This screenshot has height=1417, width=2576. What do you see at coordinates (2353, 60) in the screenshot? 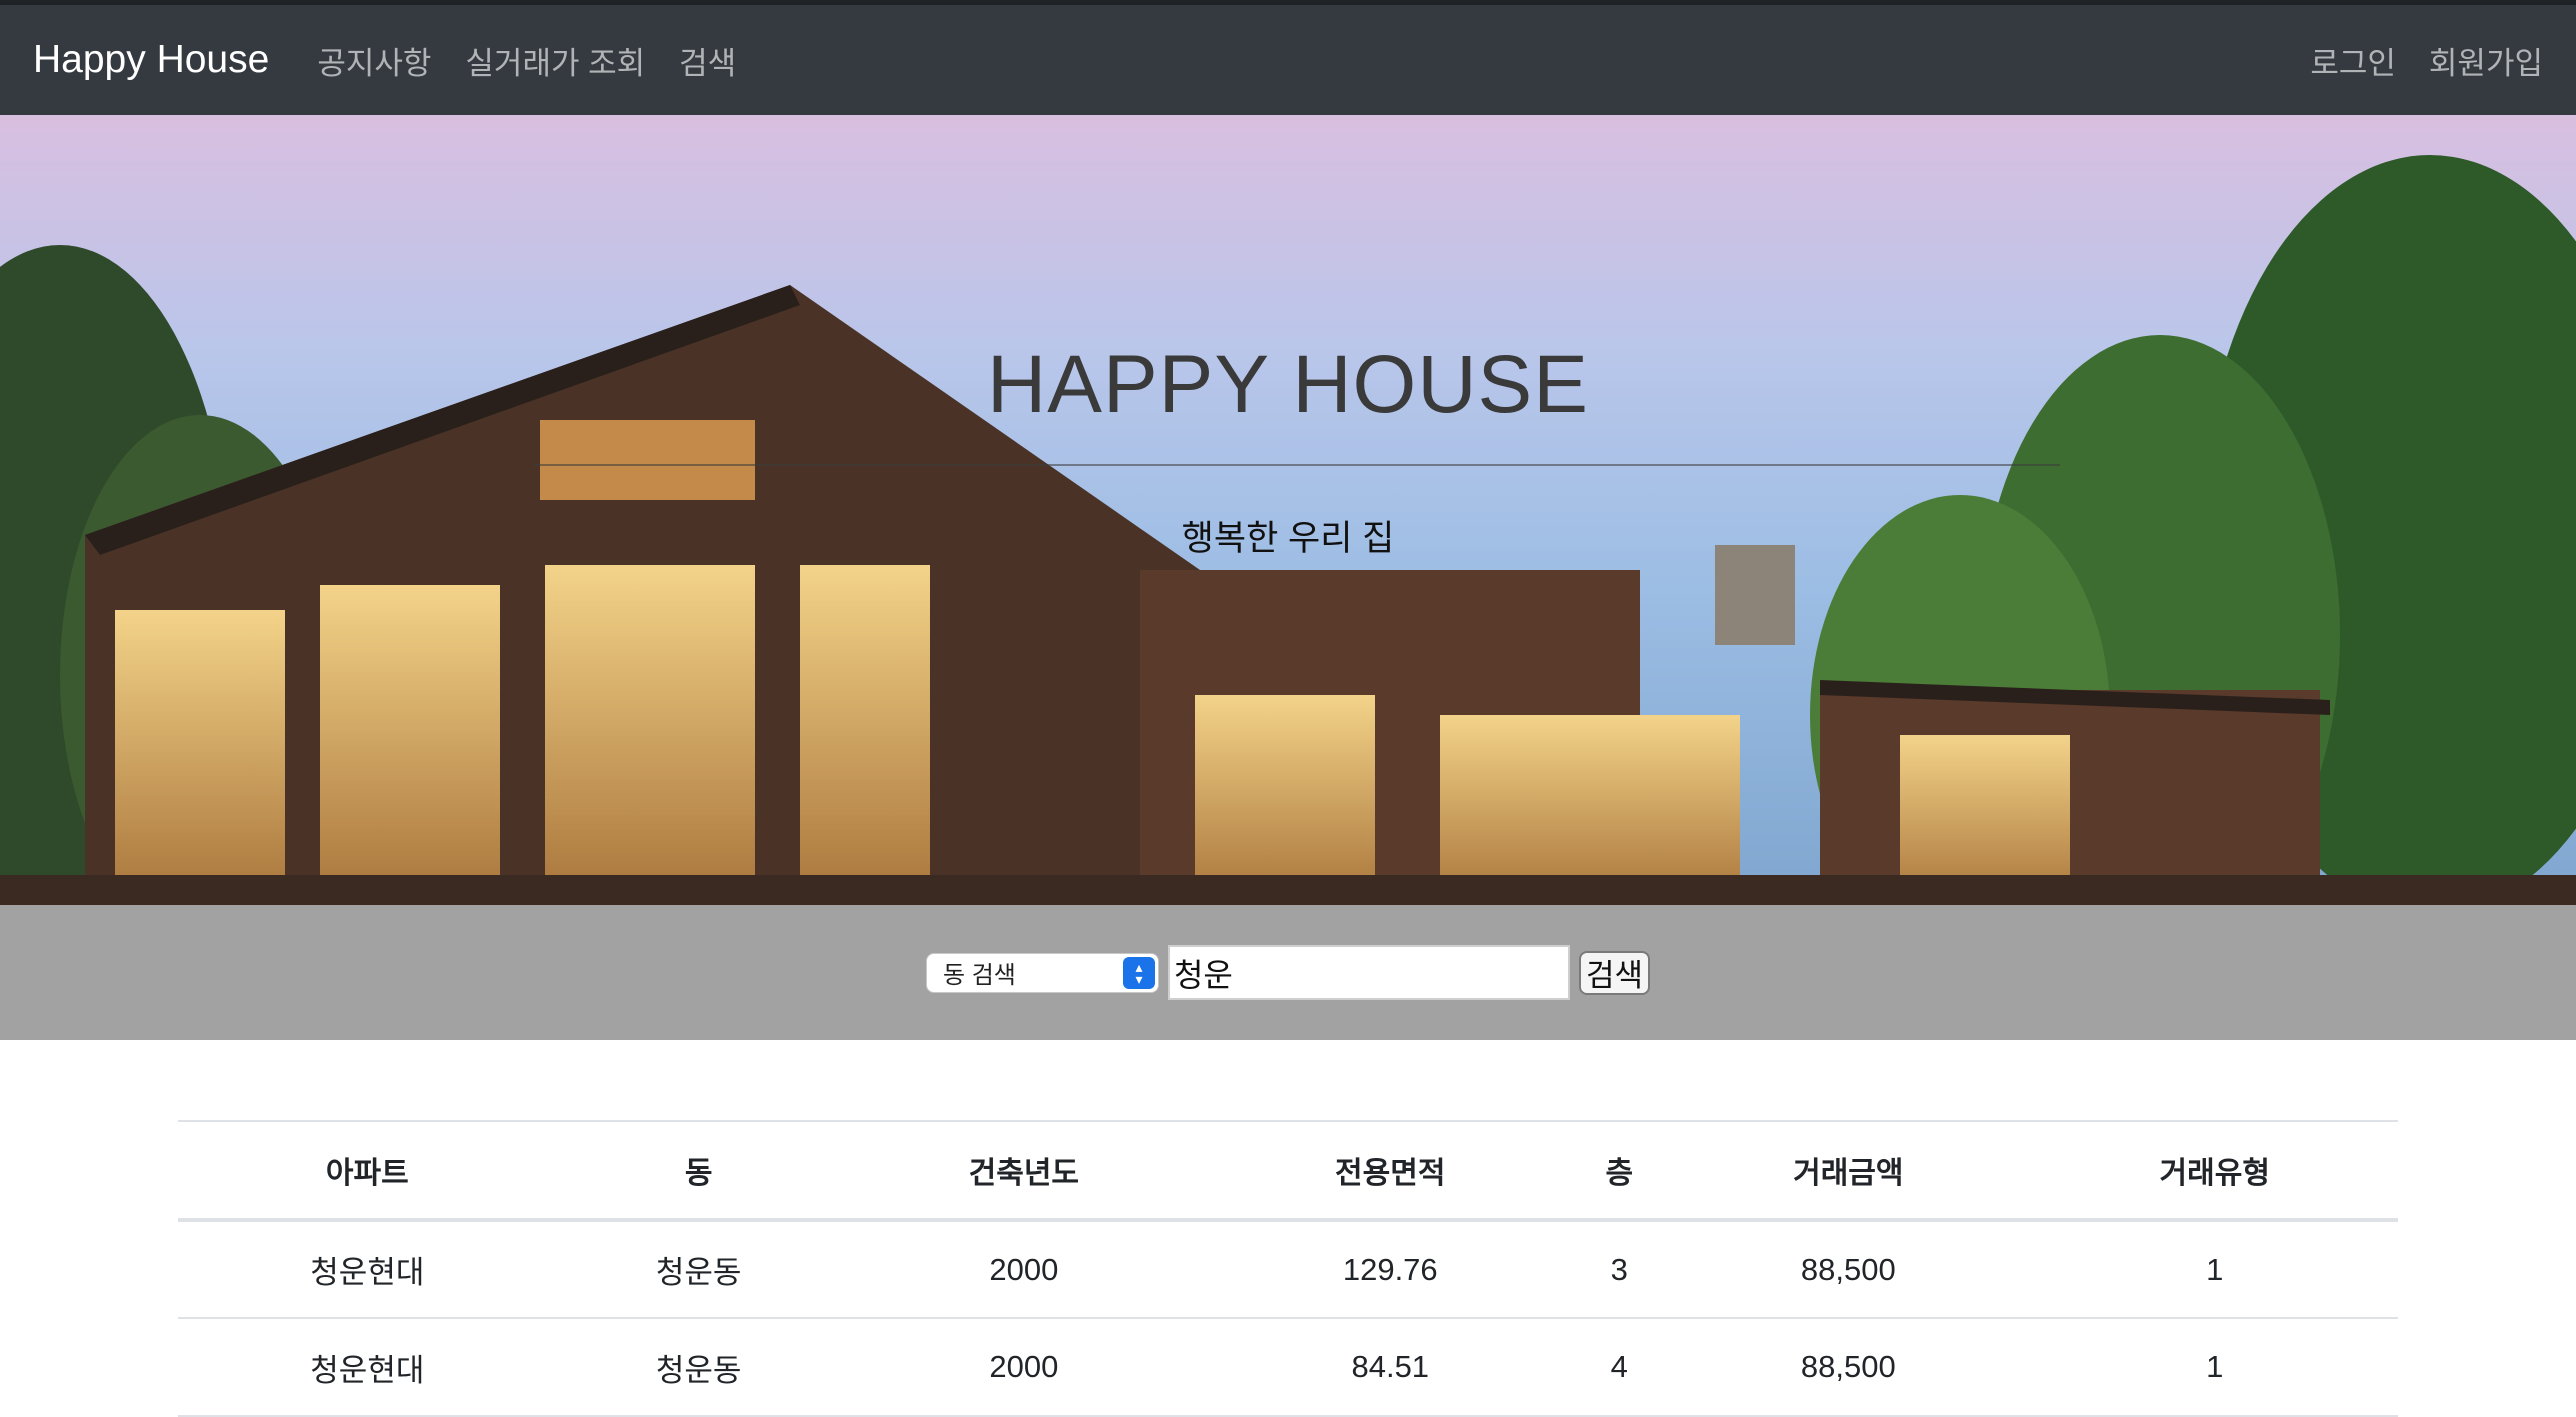
I see `nav-link-login: 로그인` at bounding box center [2353, 60].